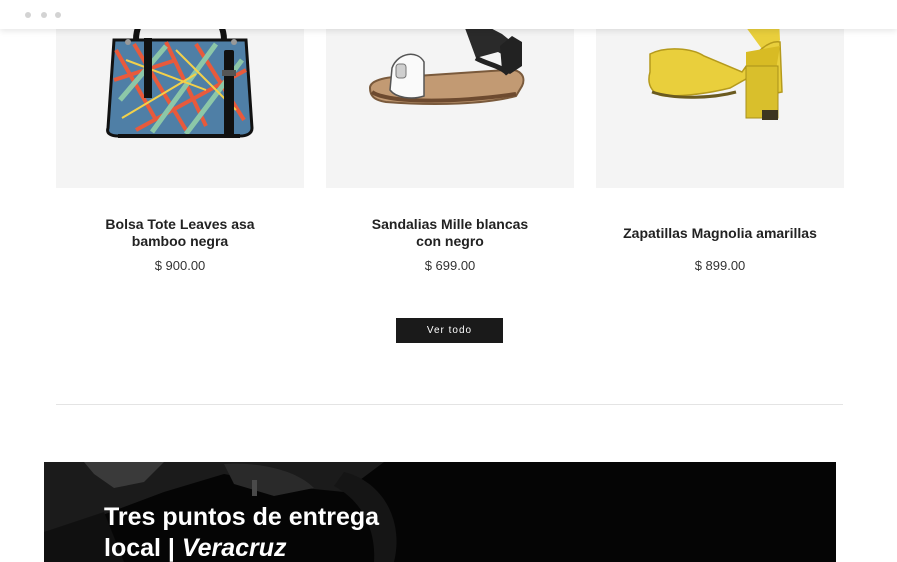 The width and height of the screenshot is (897, 562). I want to click on banner-title: Tres puntos de entrega local | Veracruz, so click(314, 532).